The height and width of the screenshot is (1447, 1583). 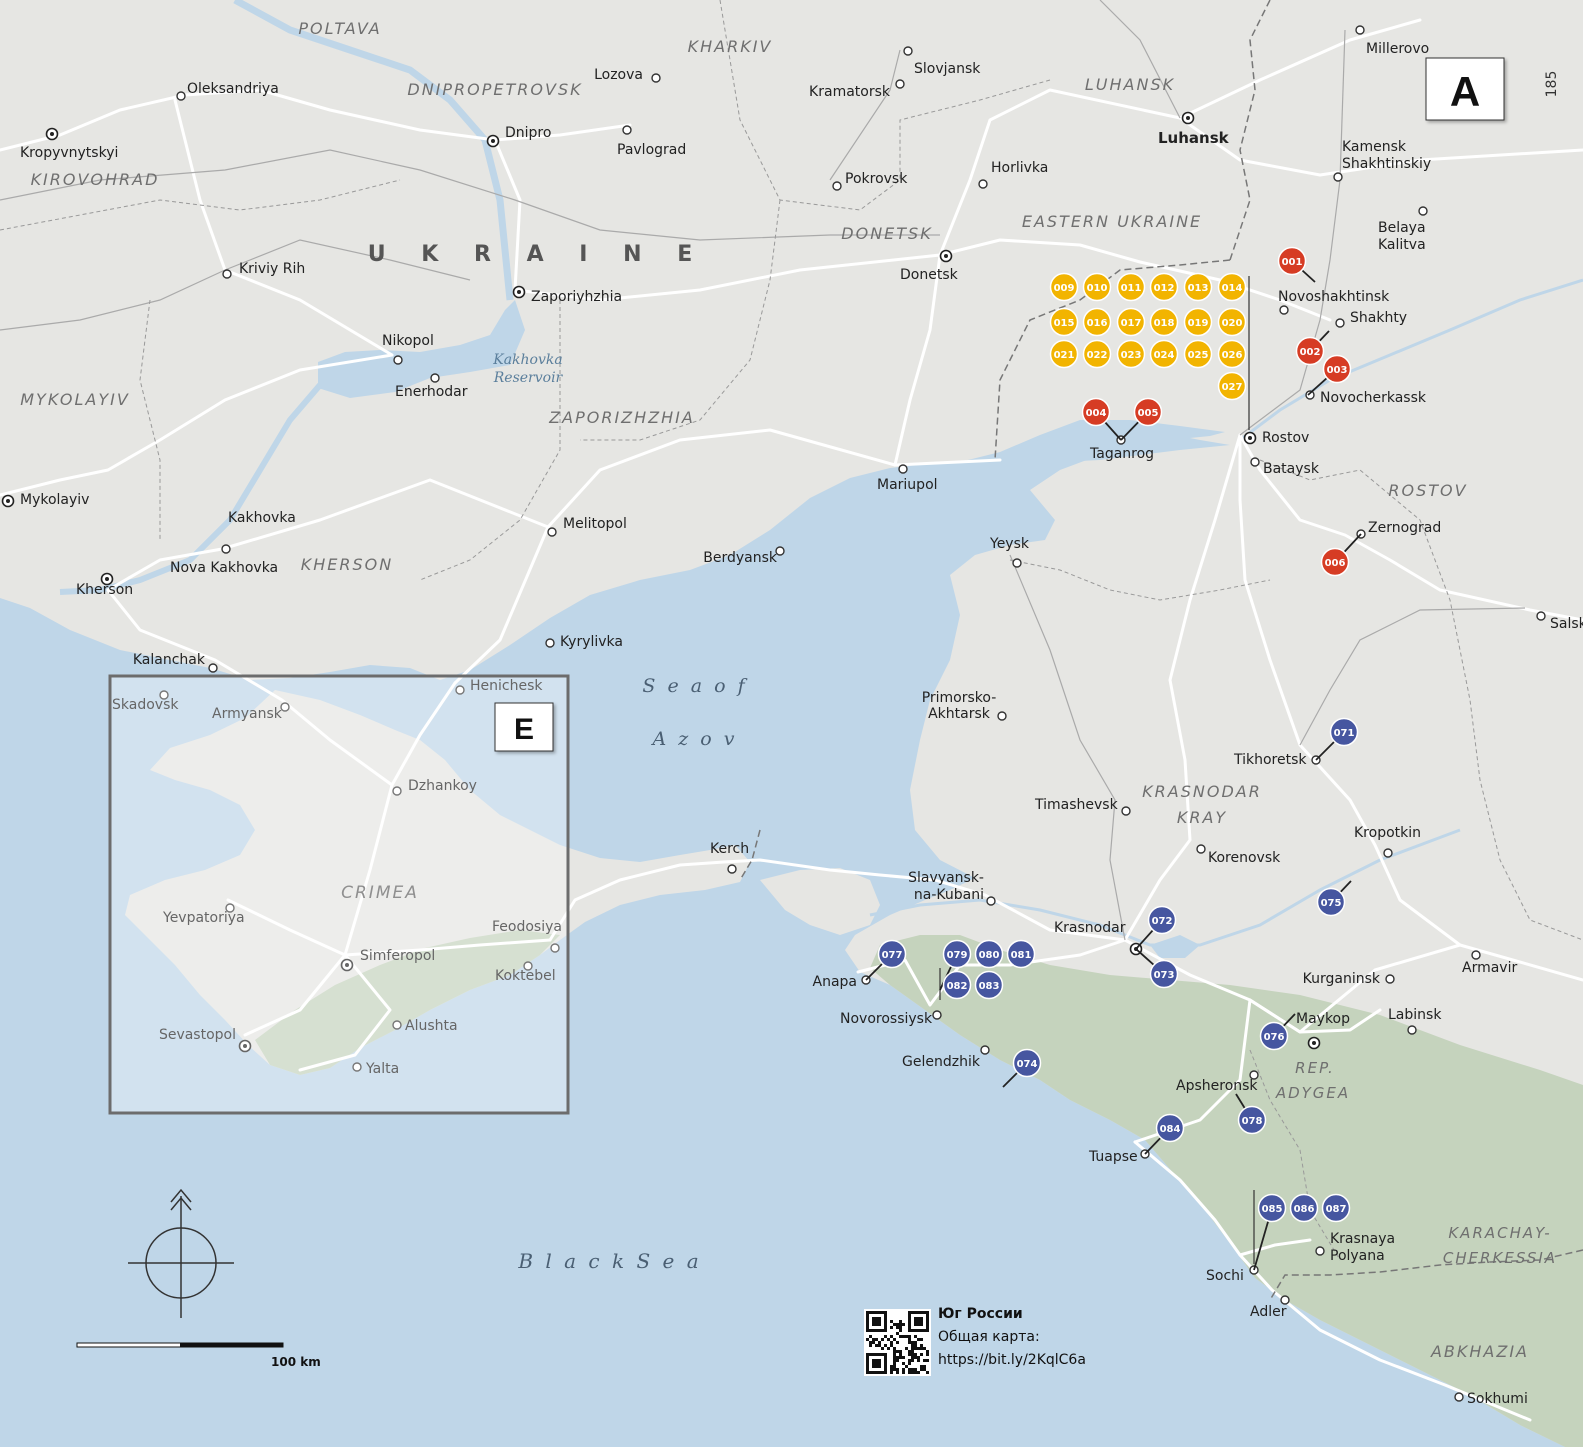 I want to click on city-label: Novorossiysk, so click(x=886, y=1019).